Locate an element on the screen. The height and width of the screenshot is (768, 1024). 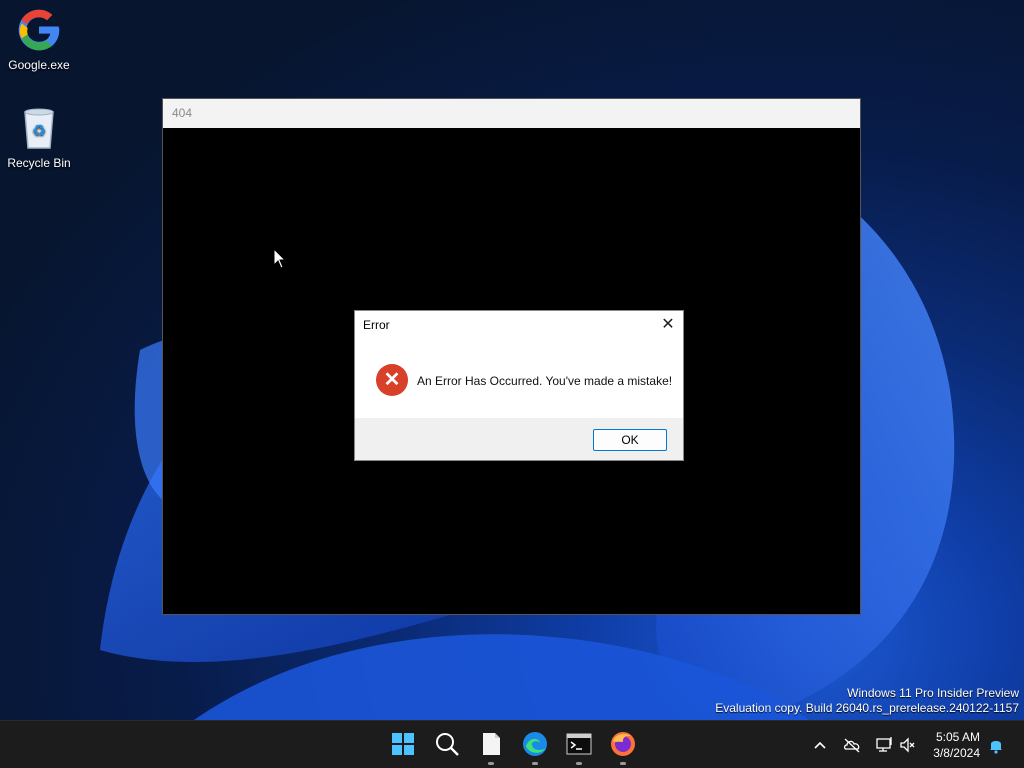
close-icon: ✕ is located at coordinates (668, 325).